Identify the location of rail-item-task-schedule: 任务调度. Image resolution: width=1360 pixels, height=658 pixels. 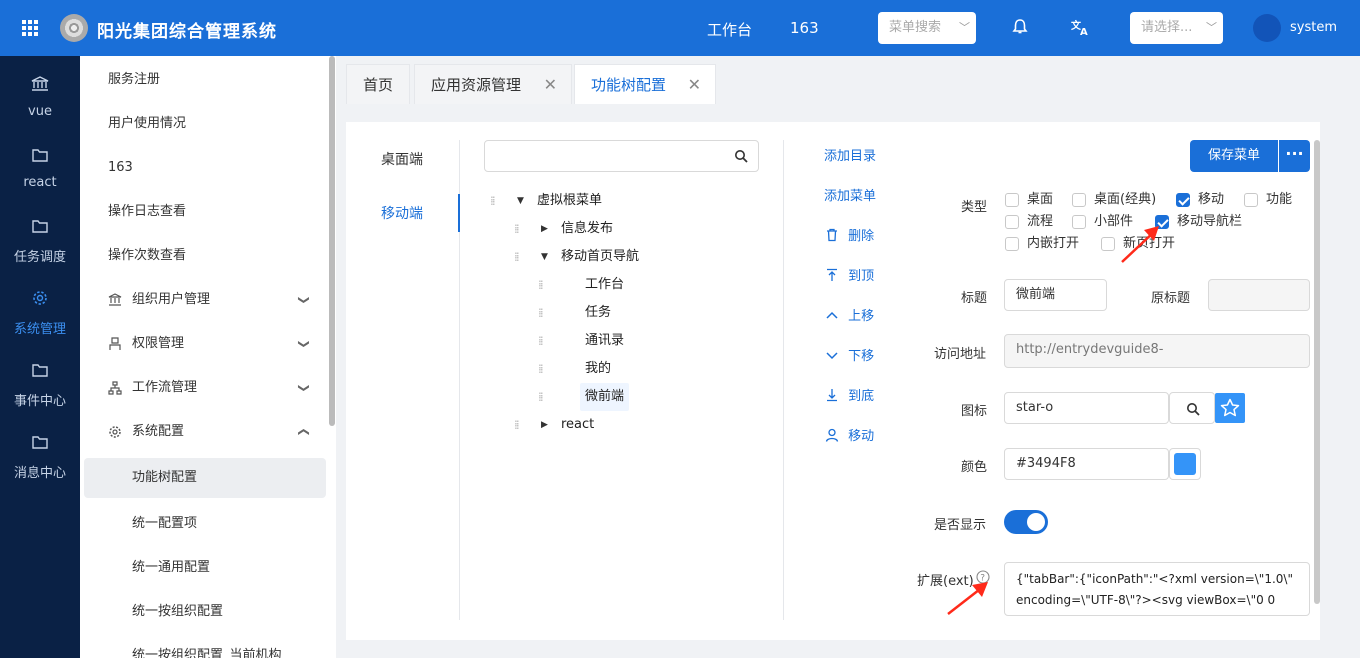
(40, 234).